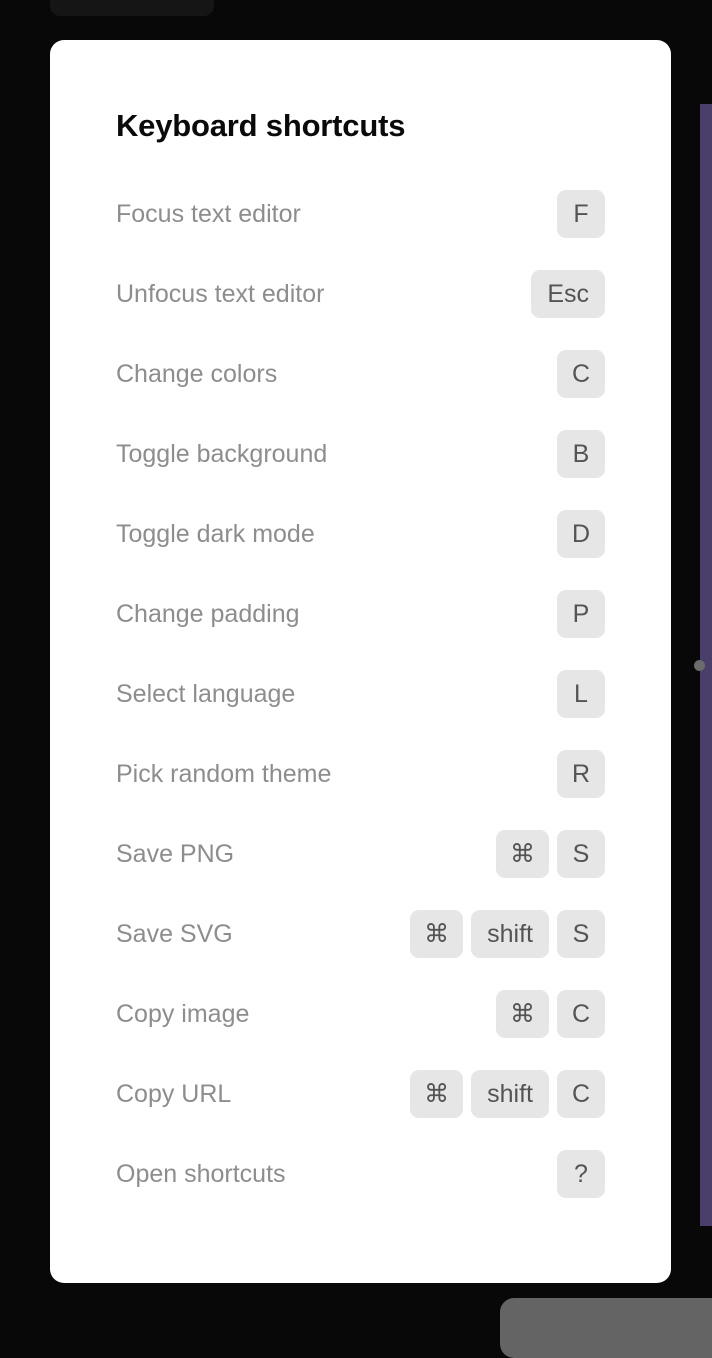  I want to click on key-cap: F, so click(581, 214).